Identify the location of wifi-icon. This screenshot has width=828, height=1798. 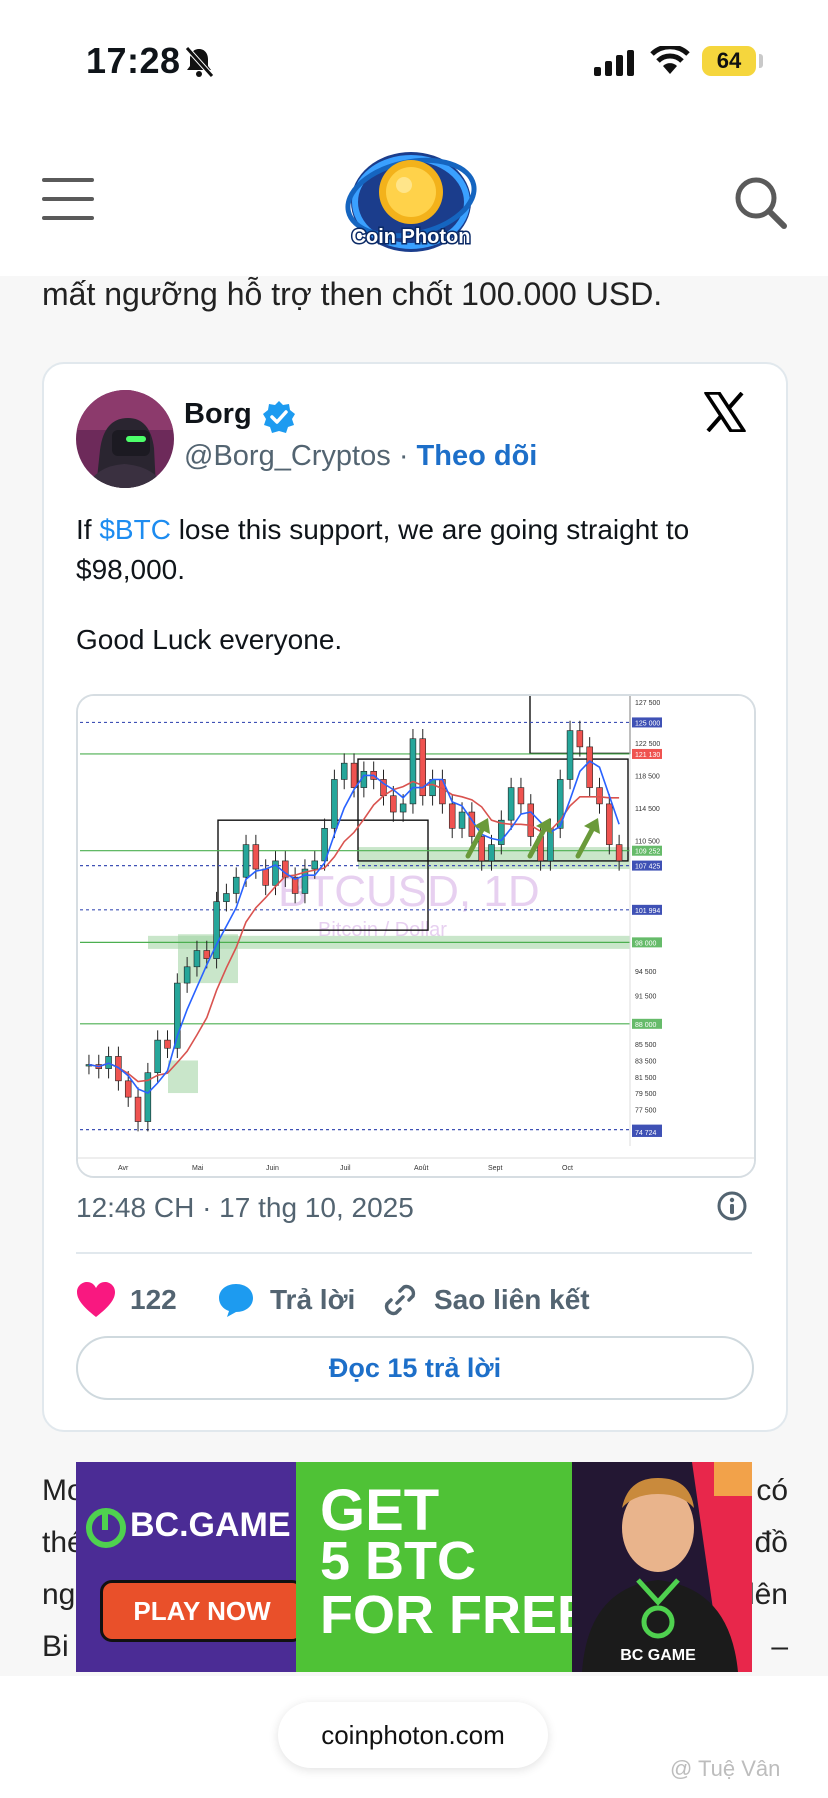
(670, 60).